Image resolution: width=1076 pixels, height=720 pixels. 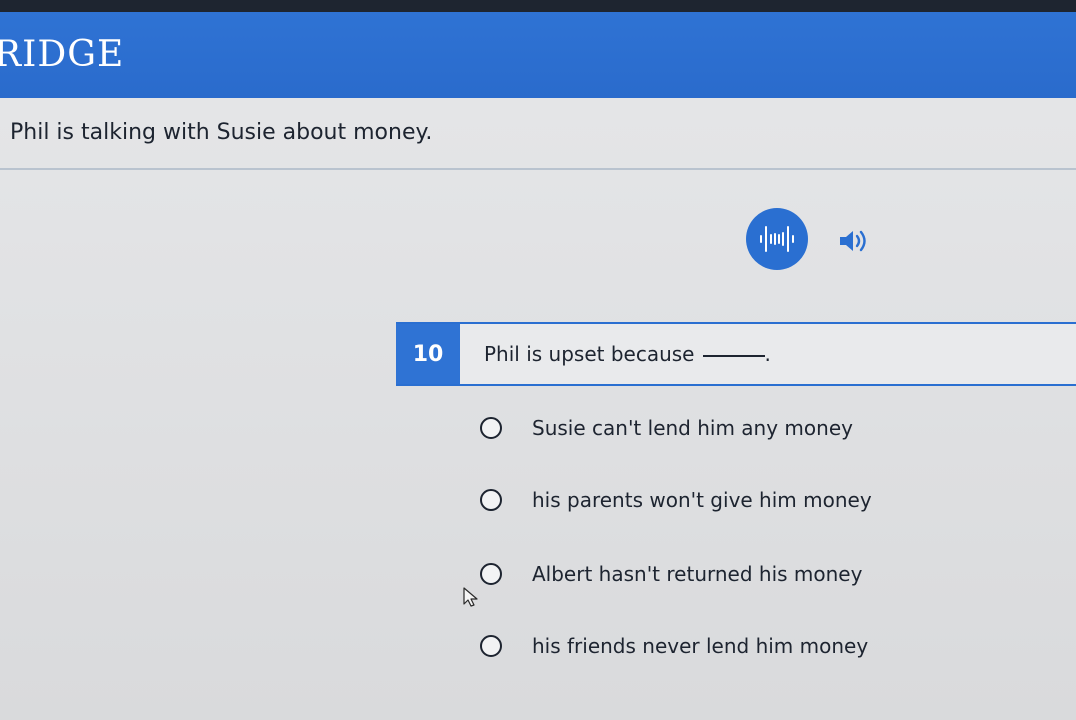 I want to click on answer-option-2: his parents won't give him money, so click(x=676, y=500).